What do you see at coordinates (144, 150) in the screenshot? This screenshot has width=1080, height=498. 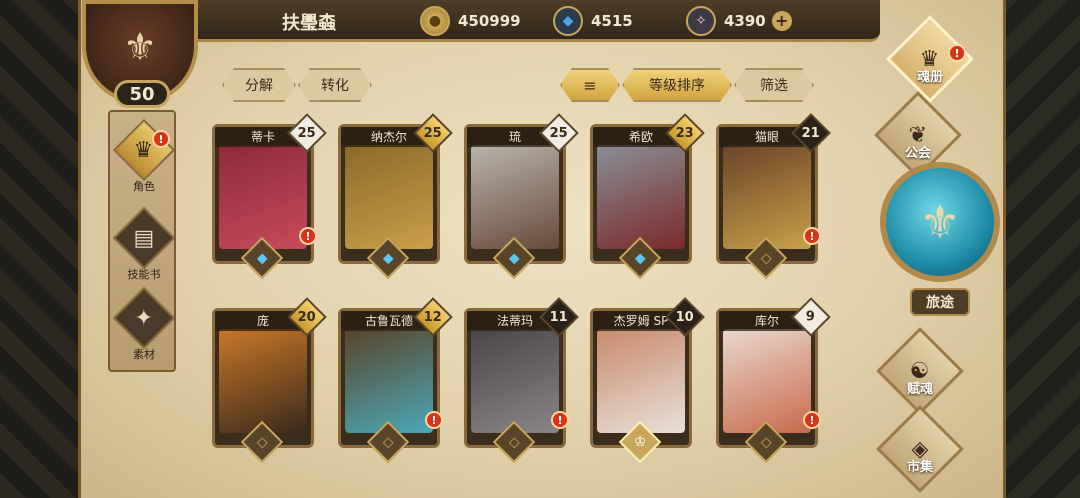 I see `helmet-icon: ♛` at bounding box center [144, 150].